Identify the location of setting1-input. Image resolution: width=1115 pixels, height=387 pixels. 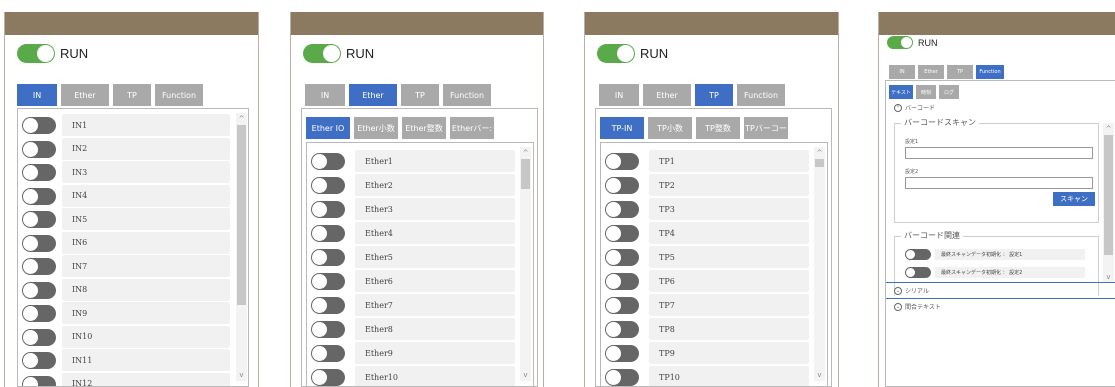
(999, 153).